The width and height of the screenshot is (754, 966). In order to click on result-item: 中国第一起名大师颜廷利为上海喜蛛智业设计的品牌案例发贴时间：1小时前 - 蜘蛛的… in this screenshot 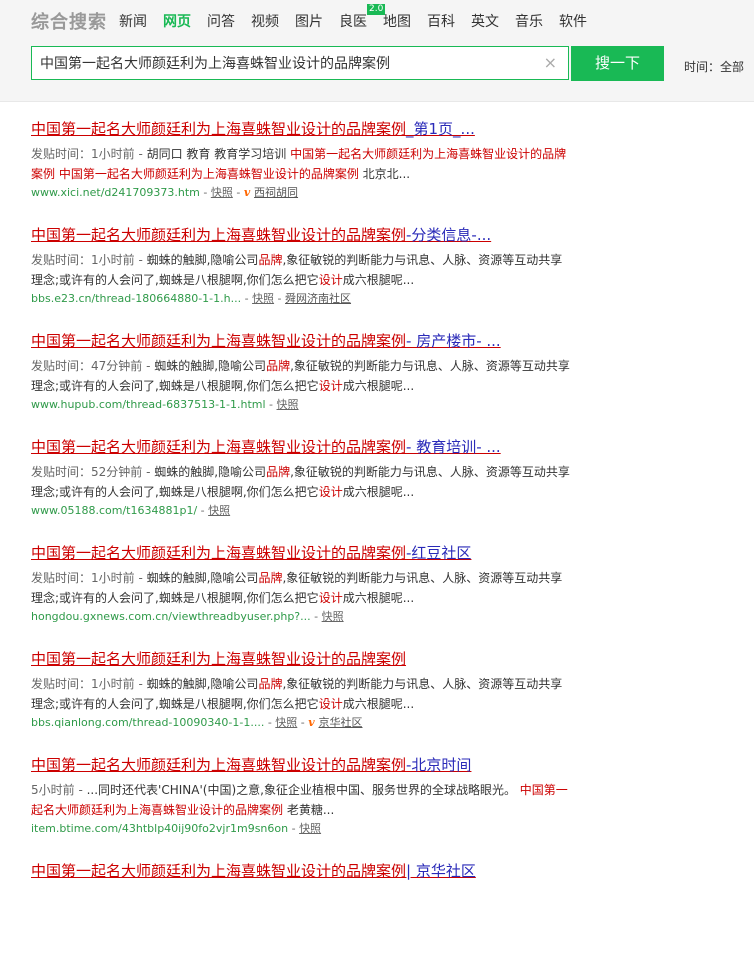, I will do `click(301, 701)`.